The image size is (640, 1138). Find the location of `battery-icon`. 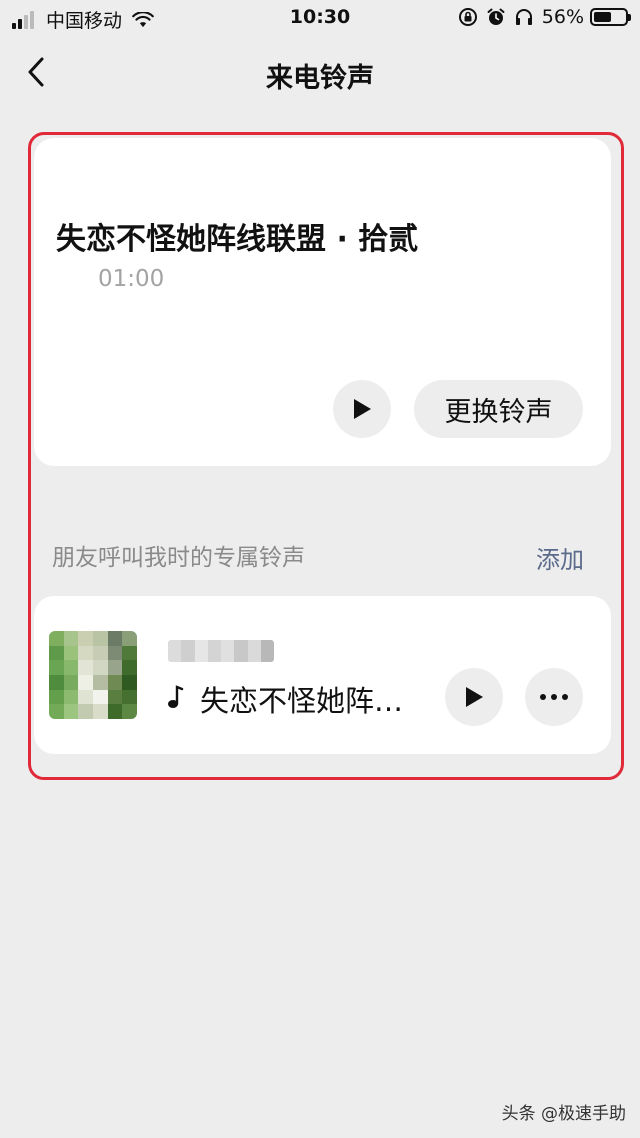

battery-icon is located at coordinates (610, 17).